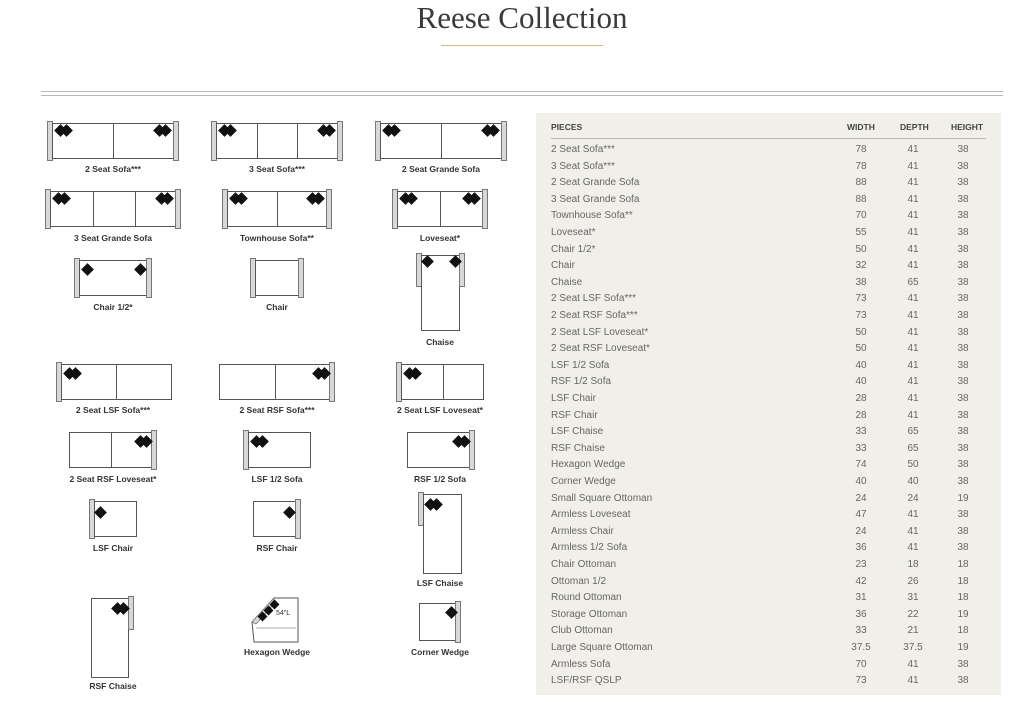  Describe the element at coordinates (768, 384) in the screenshot. I see `table-row: RSF 1/2 Sofa 40 41 38` at that location.